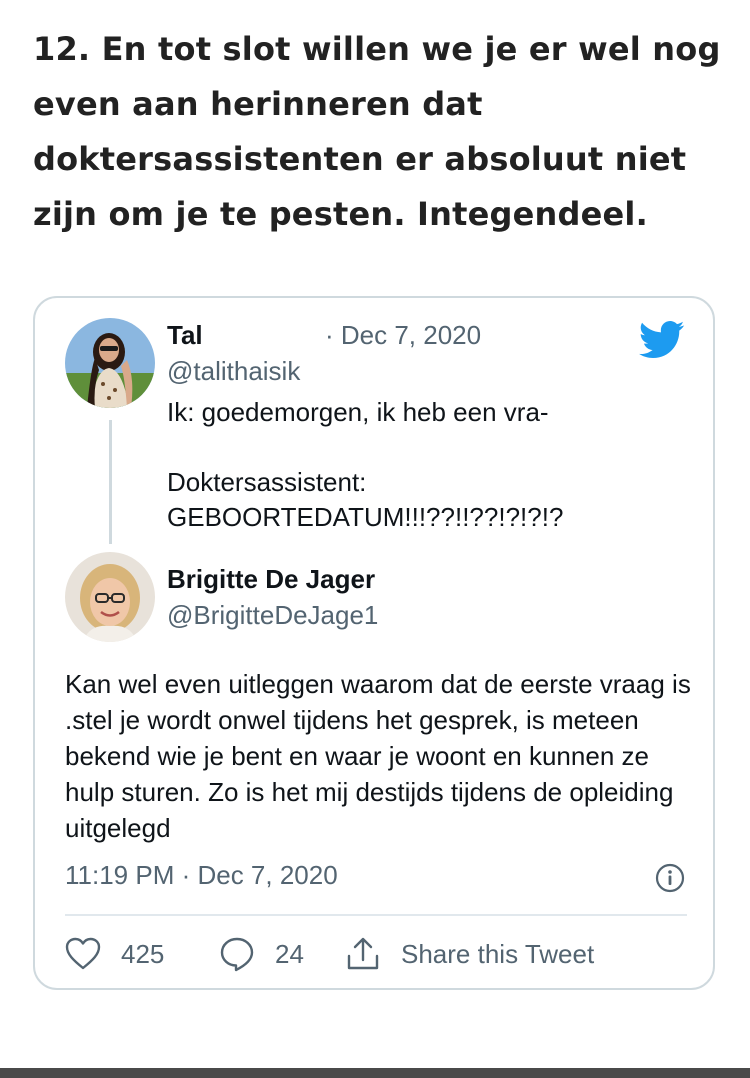 The height and width of the screenshot is (1078, 750). Describe the element at coordinates (237, 954) in the screenshot. I see `speech-bubble-icon` at that location.